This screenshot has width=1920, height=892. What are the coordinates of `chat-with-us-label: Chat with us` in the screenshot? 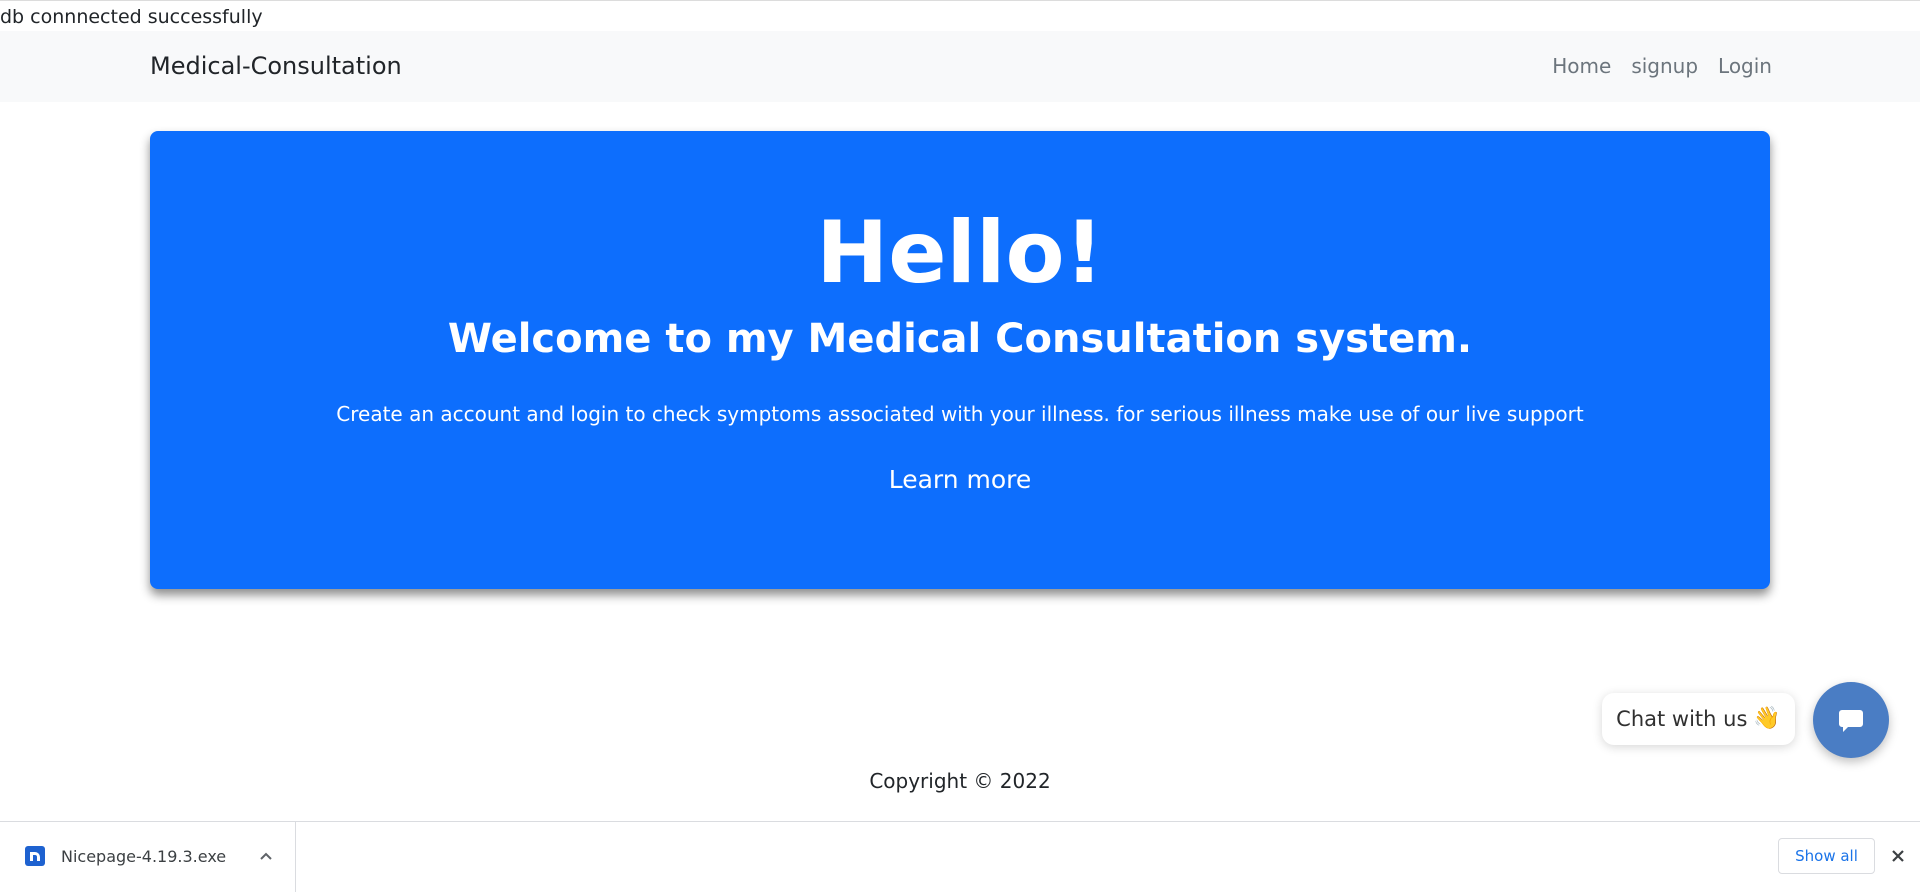 It's located at (1682, 719).